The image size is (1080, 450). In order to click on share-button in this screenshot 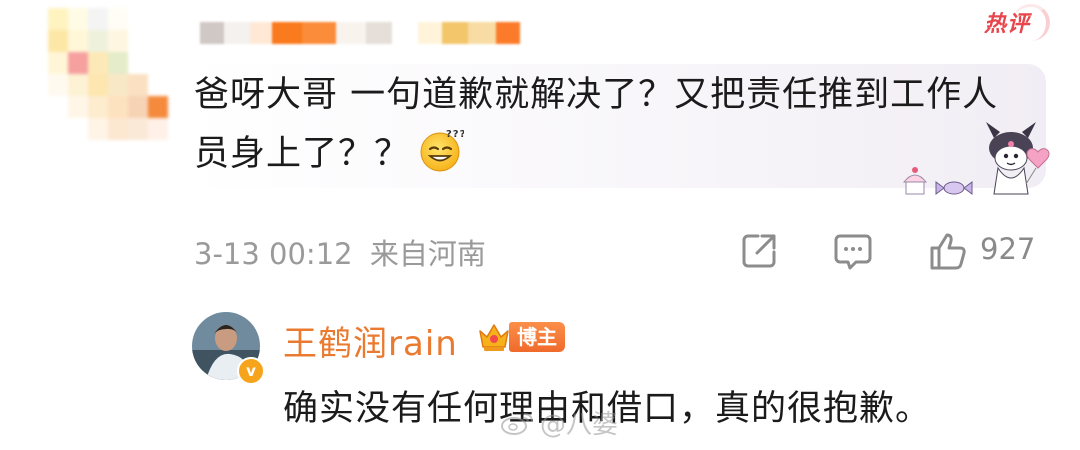, I will do `click(759, 253)`.